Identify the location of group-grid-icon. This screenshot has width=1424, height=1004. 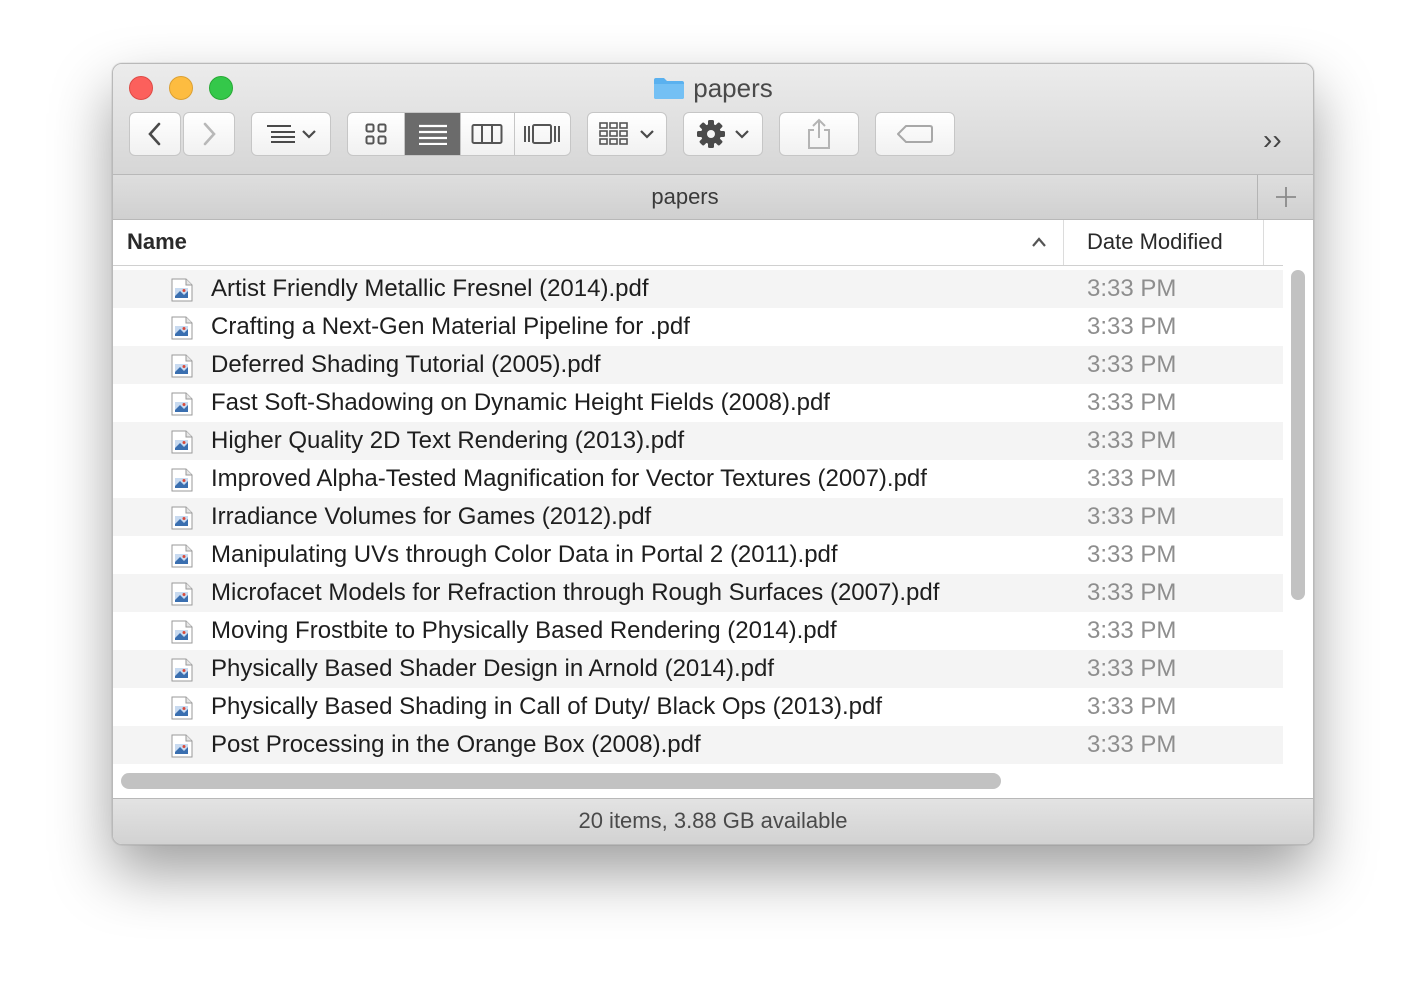
(613, 133).